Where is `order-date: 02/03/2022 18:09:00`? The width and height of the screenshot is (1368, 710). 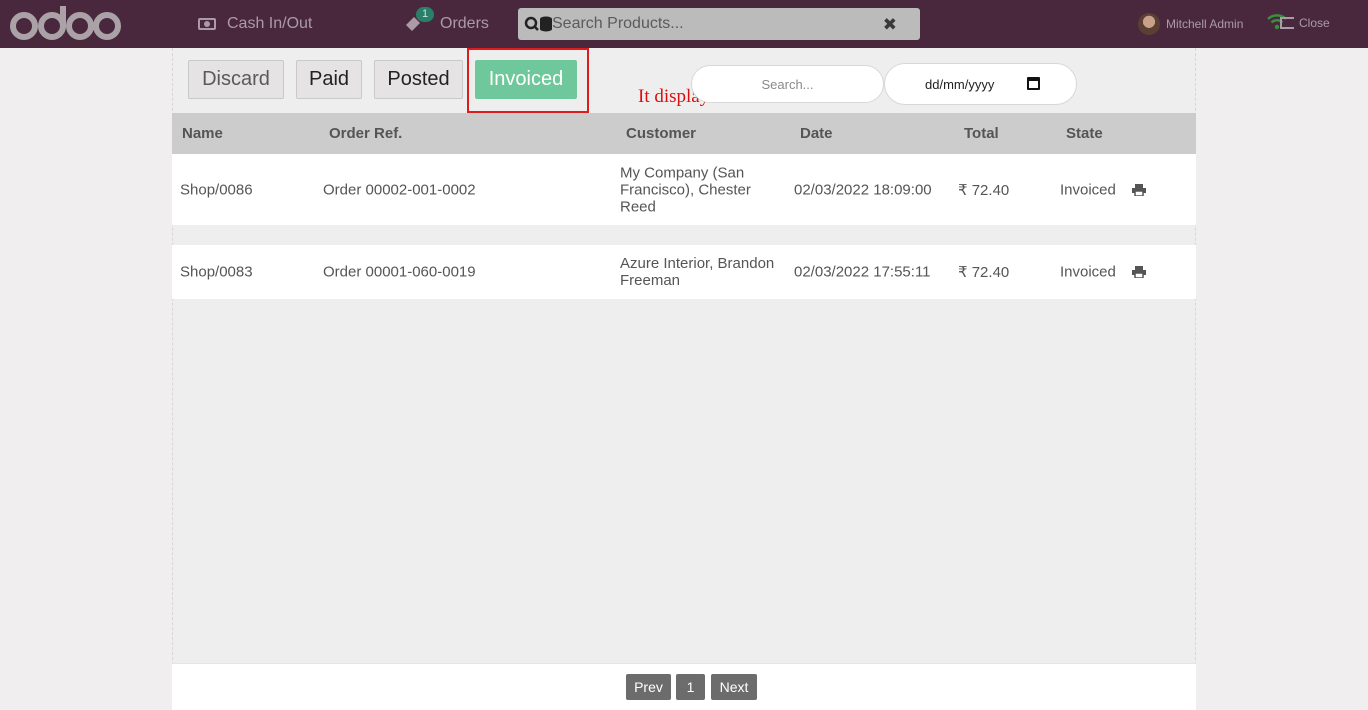 order-date: 02/03/2022 18:09:00 is located at coordinates (863, 189).